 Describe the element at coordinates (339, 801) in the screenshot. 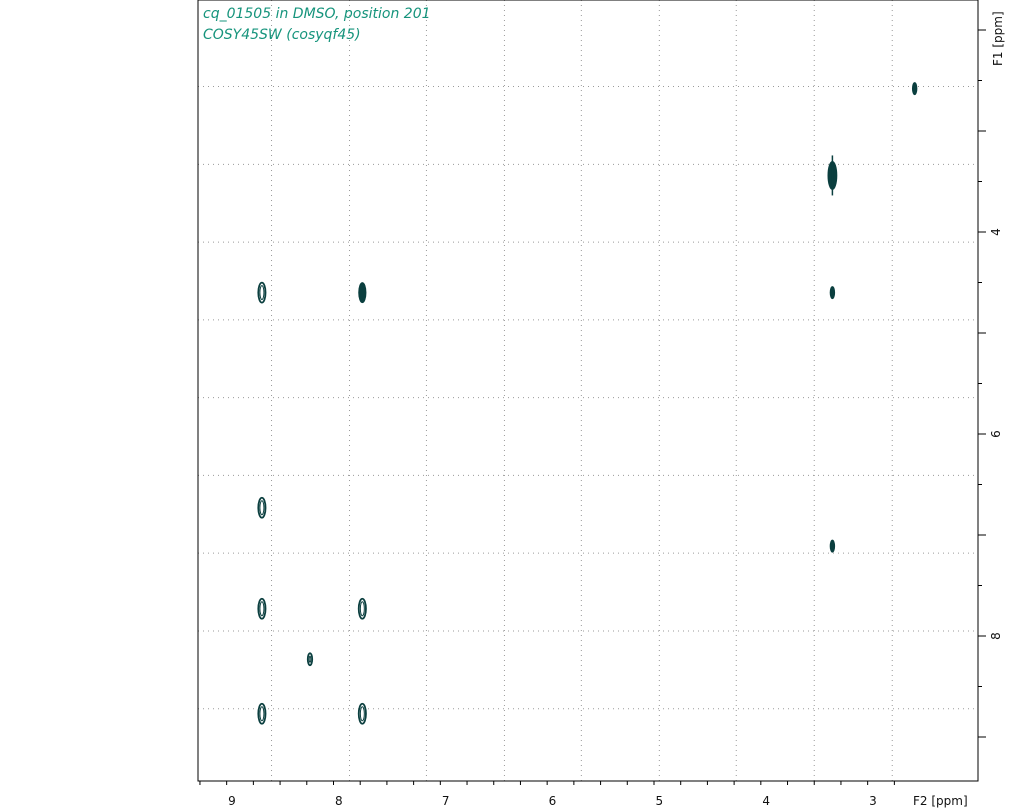

I see `x-axis-tick-label: 8` at that location.